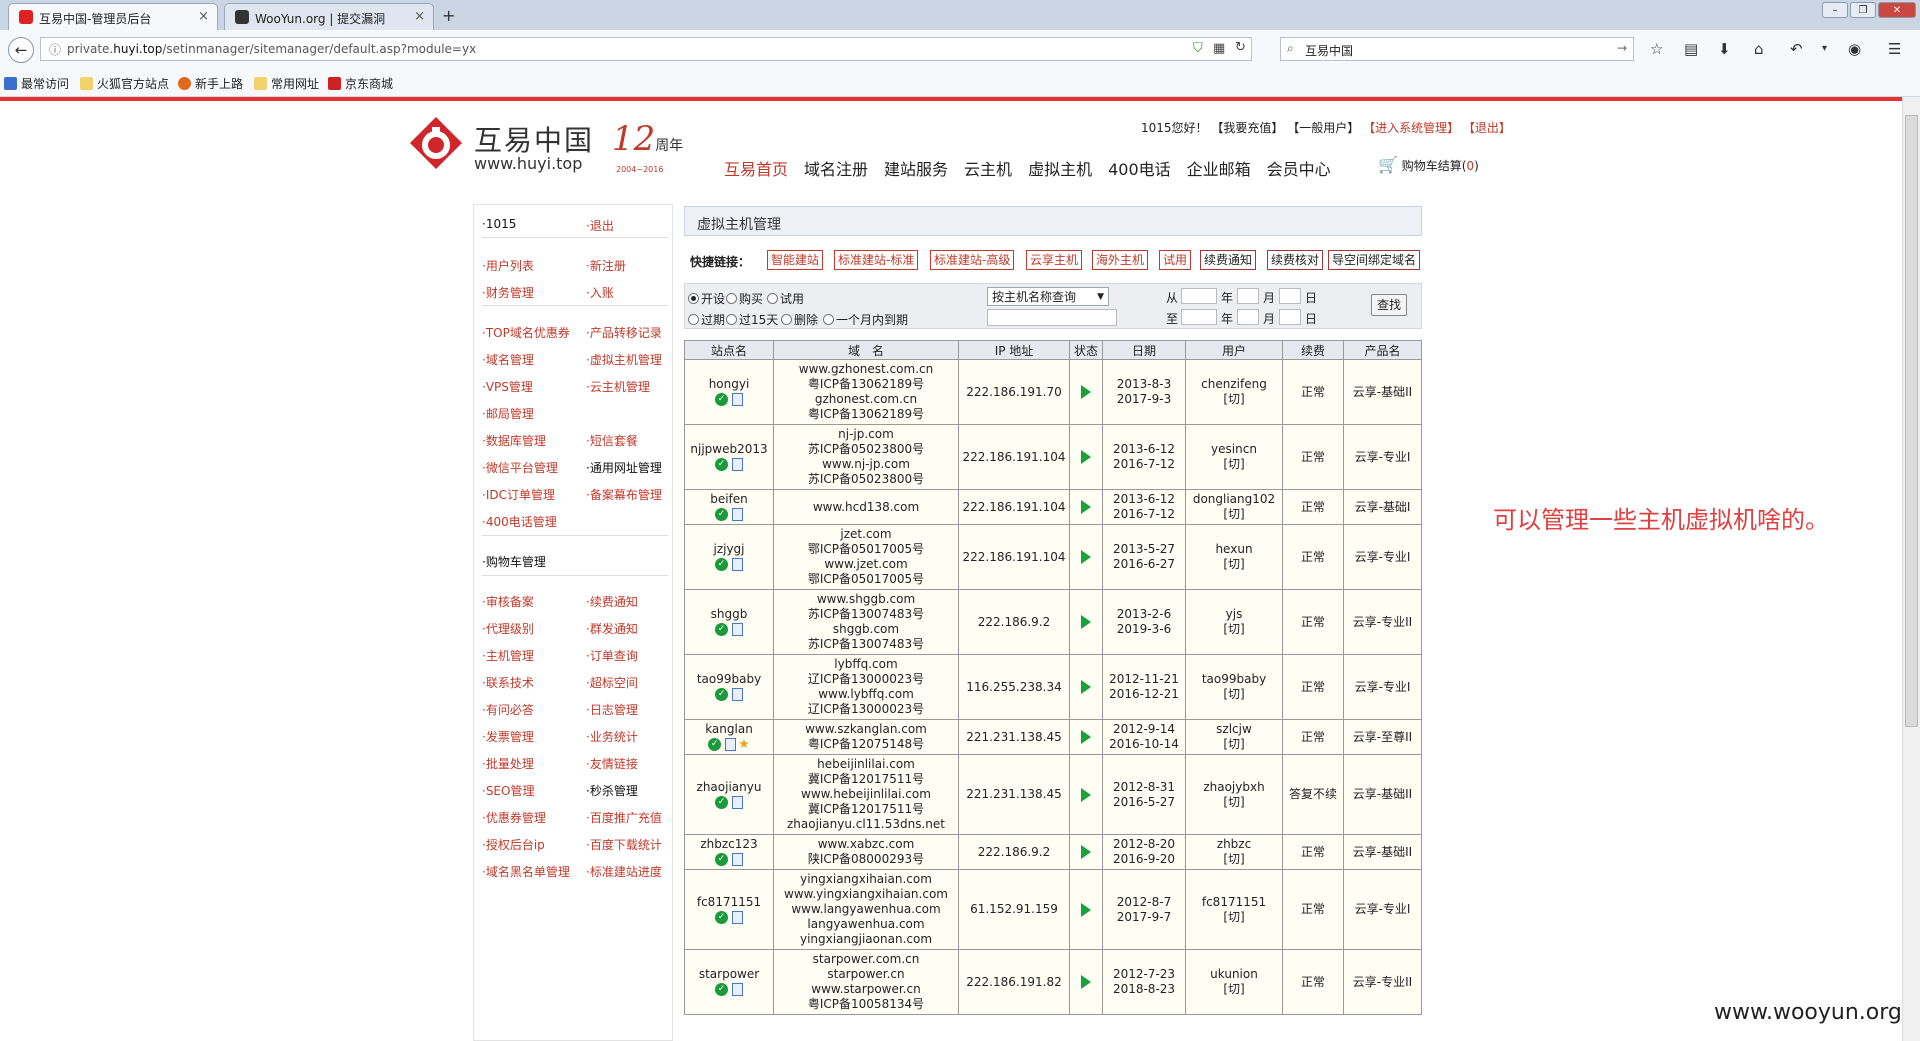 The image size is (1920, 1041). Describe the element at coordinates (866, 599) in the screenshot. I see `domain-line: www.shggb.com` at that location.